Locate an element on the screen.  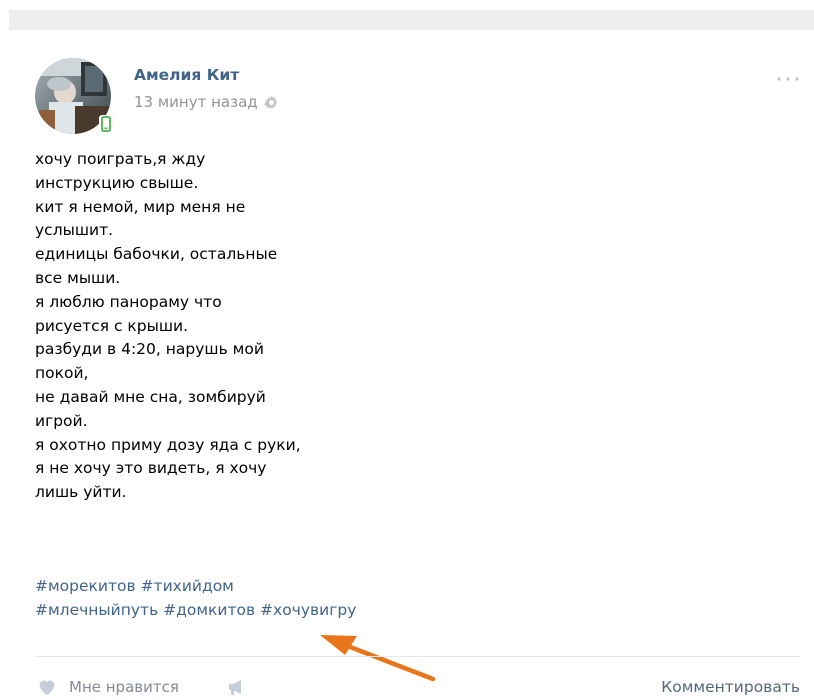
post-text-line: покой, is located at coordinates (62, 373).